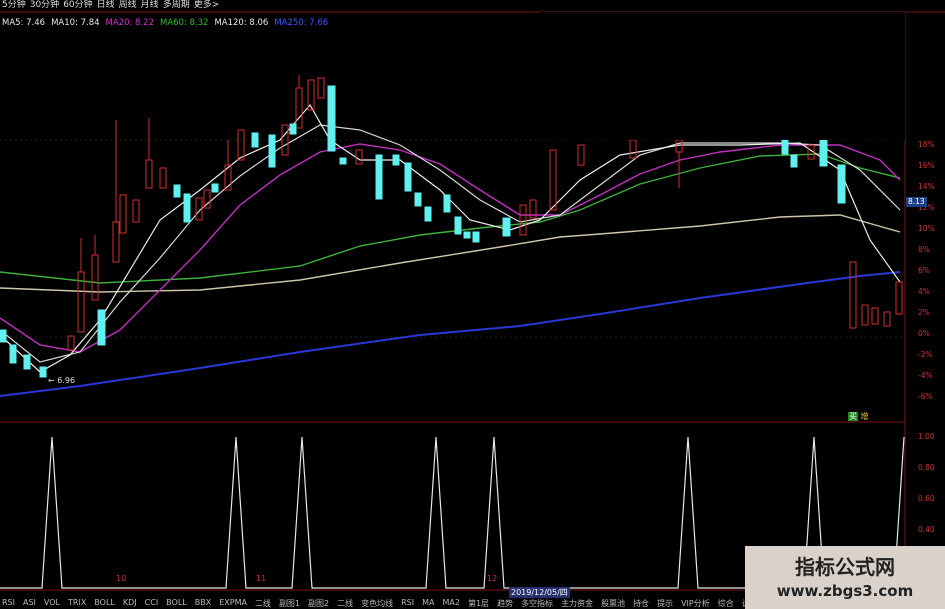 This screenshot has width=945, height=609. I want to click on current-price-tag: 8.13, so click(916, 202).